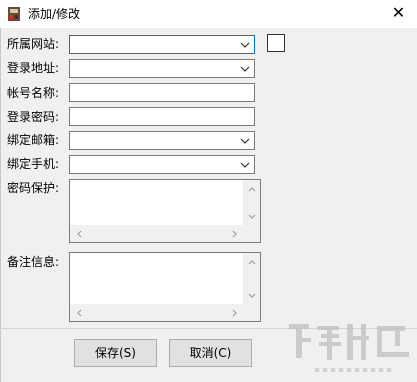 This screenshot has height=382, width=417. I want to click on password-input, so click(162, 116).